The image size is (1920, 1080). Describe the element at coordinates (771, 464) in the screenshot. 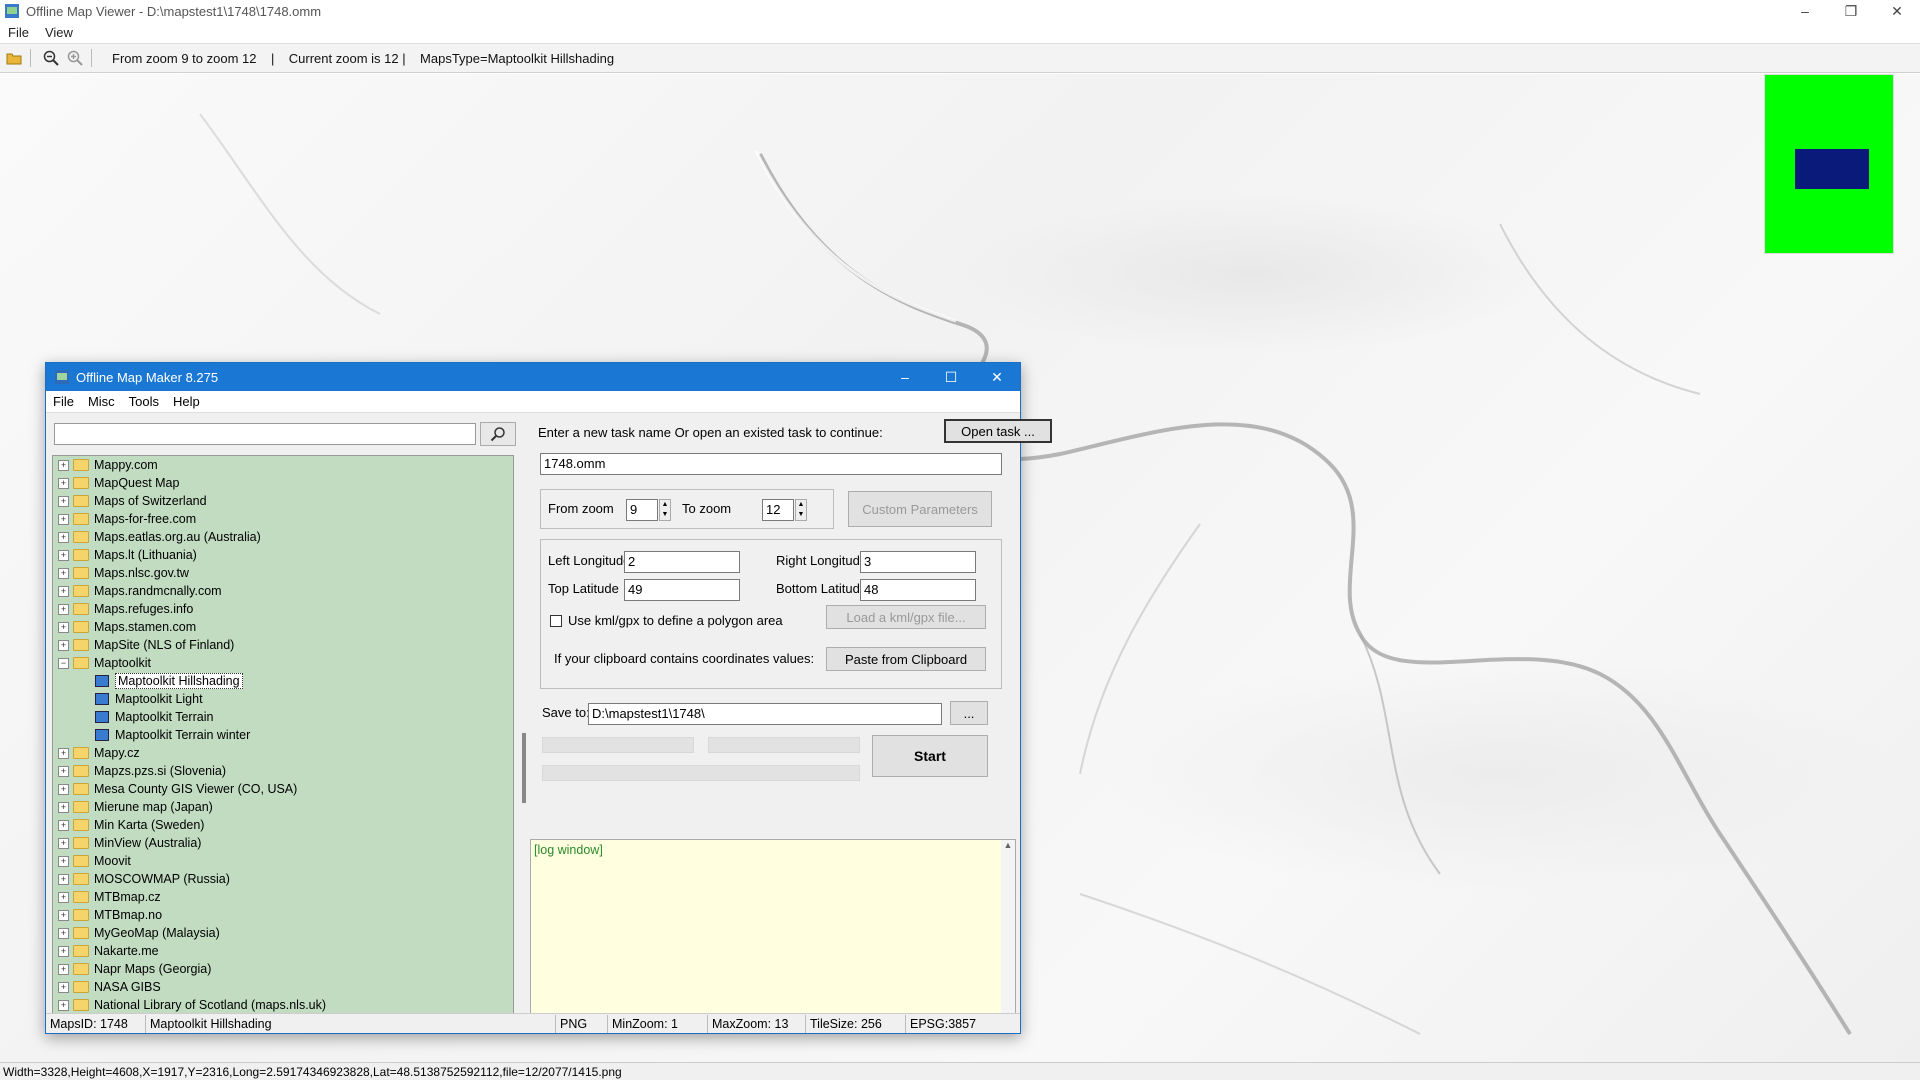

I see `task-name-field: 1748.omm` at that location.